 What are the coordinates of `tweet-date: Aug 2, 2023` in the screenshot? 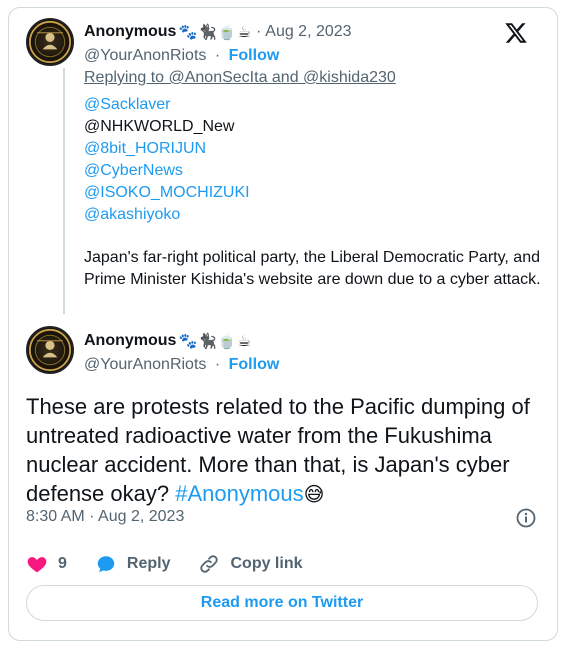 It's located at (308, 32).